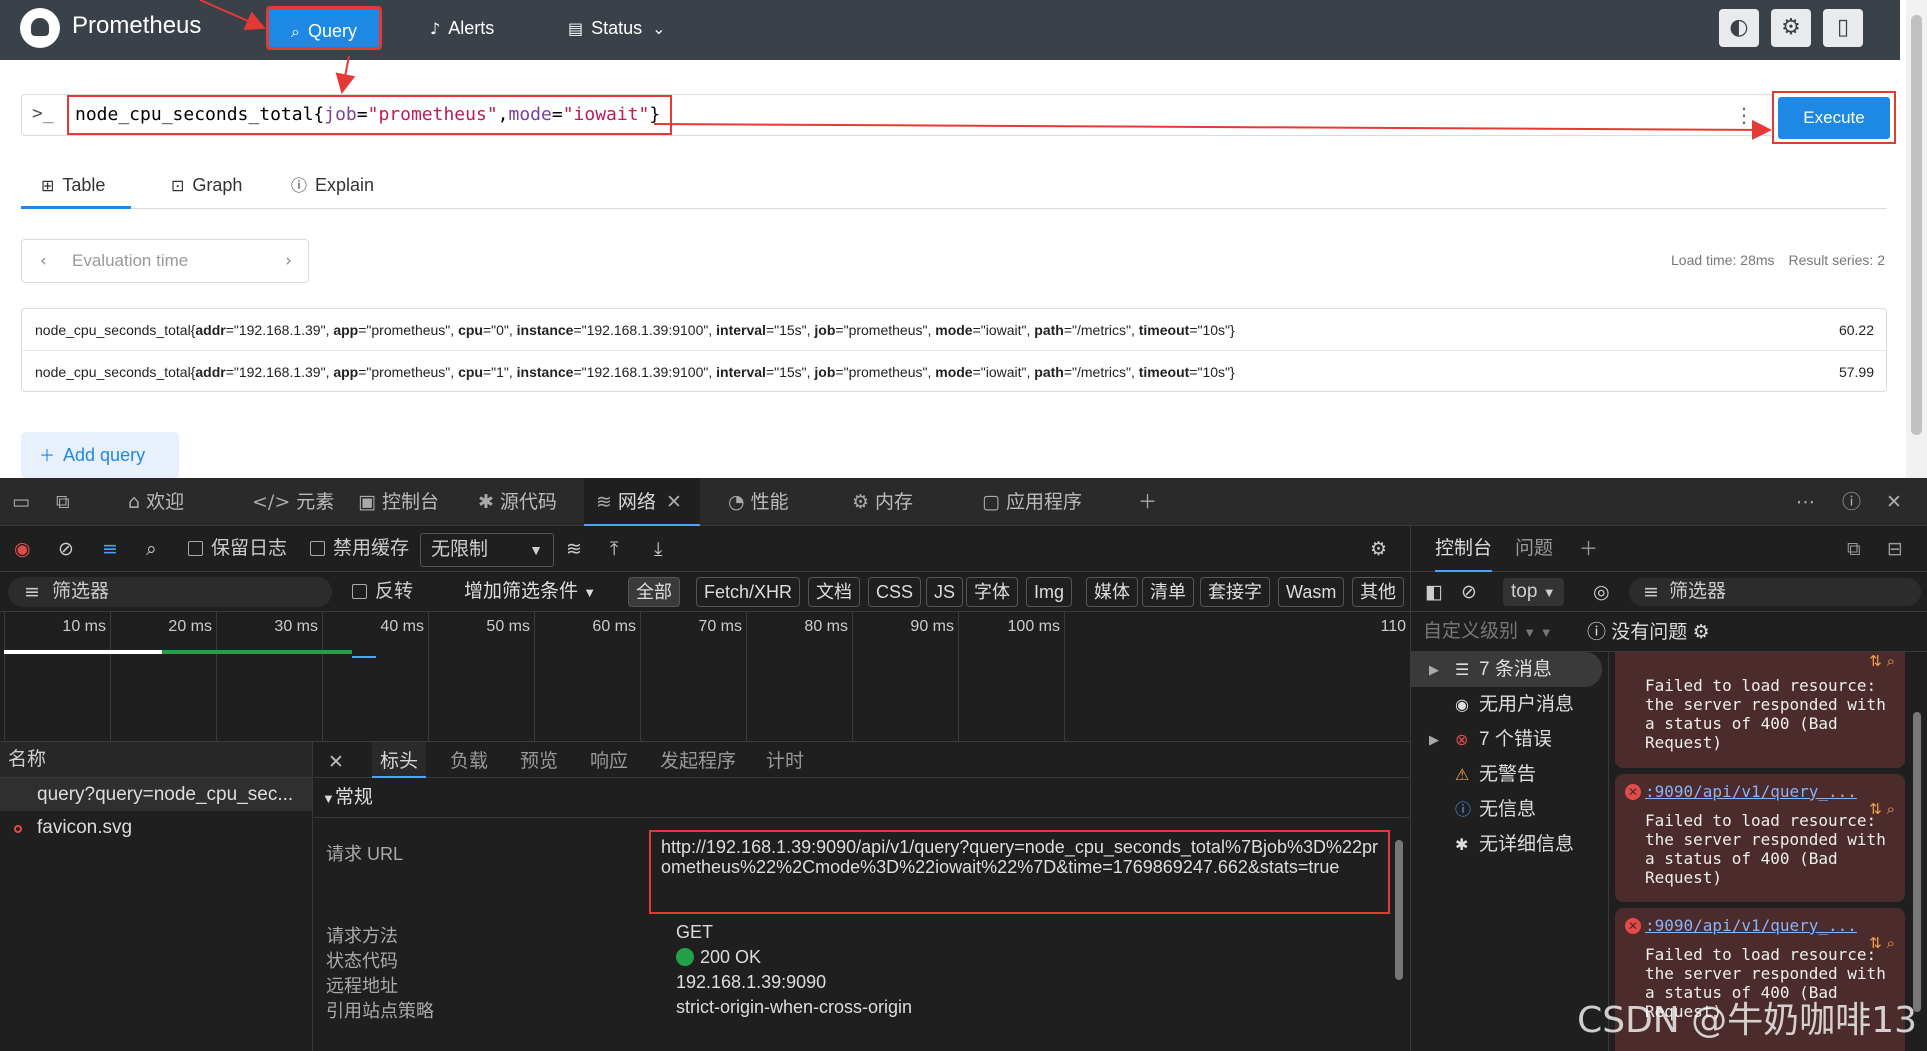  I want to click on tab-memory: ⚙ 内存, so click(882, 502).